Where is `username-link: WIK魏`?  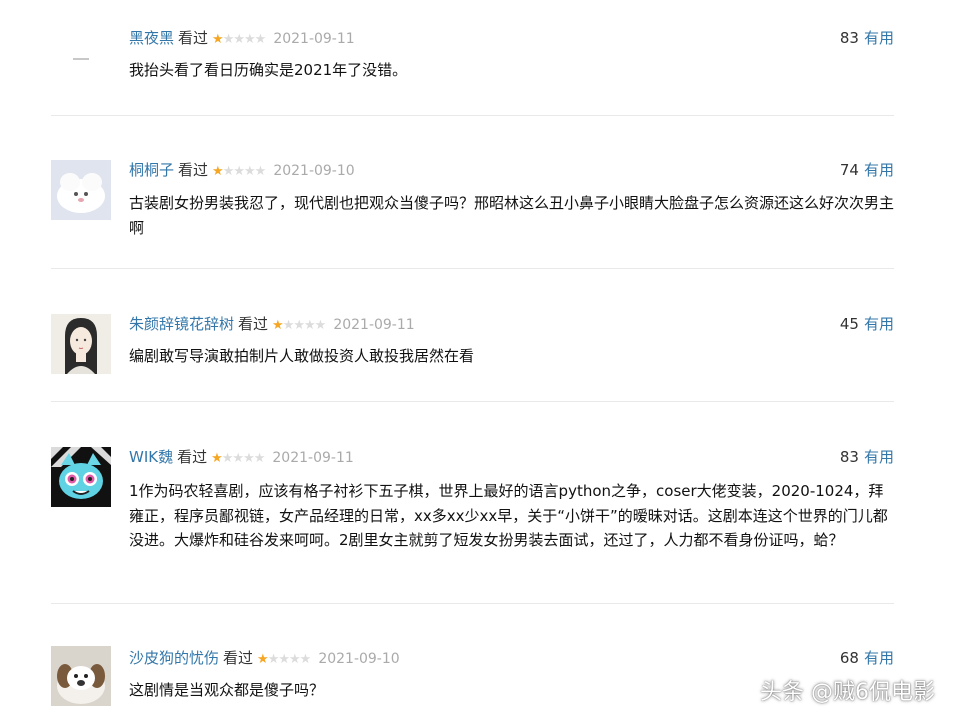 username-link: WIK魏 is located at coordinates (151, 457).